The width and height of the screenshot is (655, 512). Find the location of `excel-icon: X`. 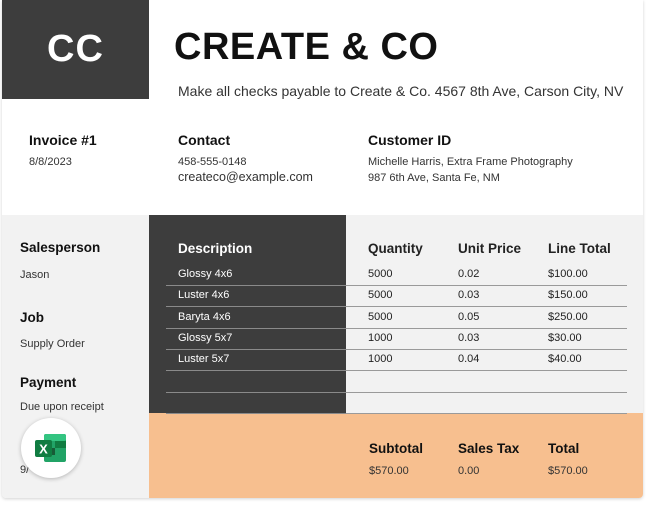

excel-icon: X is located at coordinates (50, 448).